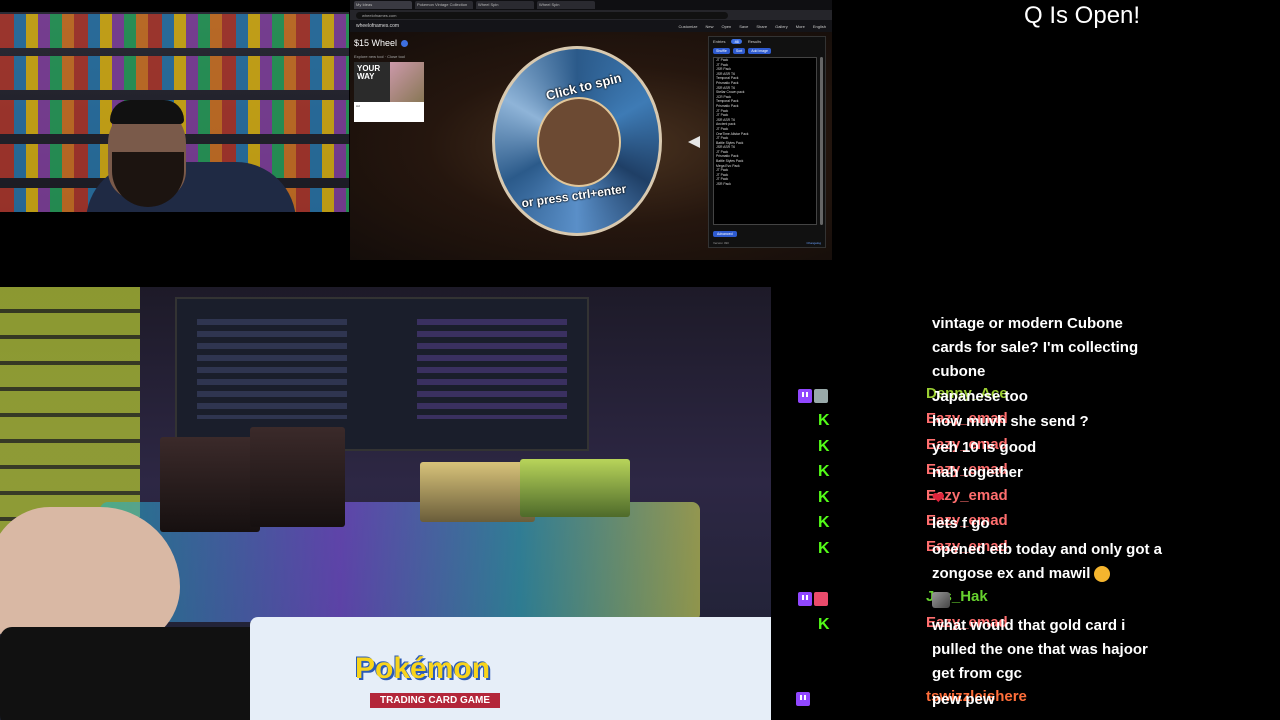  Describe the element at coordinates (761, 26) in the screenshot. I see `menu-item-share: Share` at that location.